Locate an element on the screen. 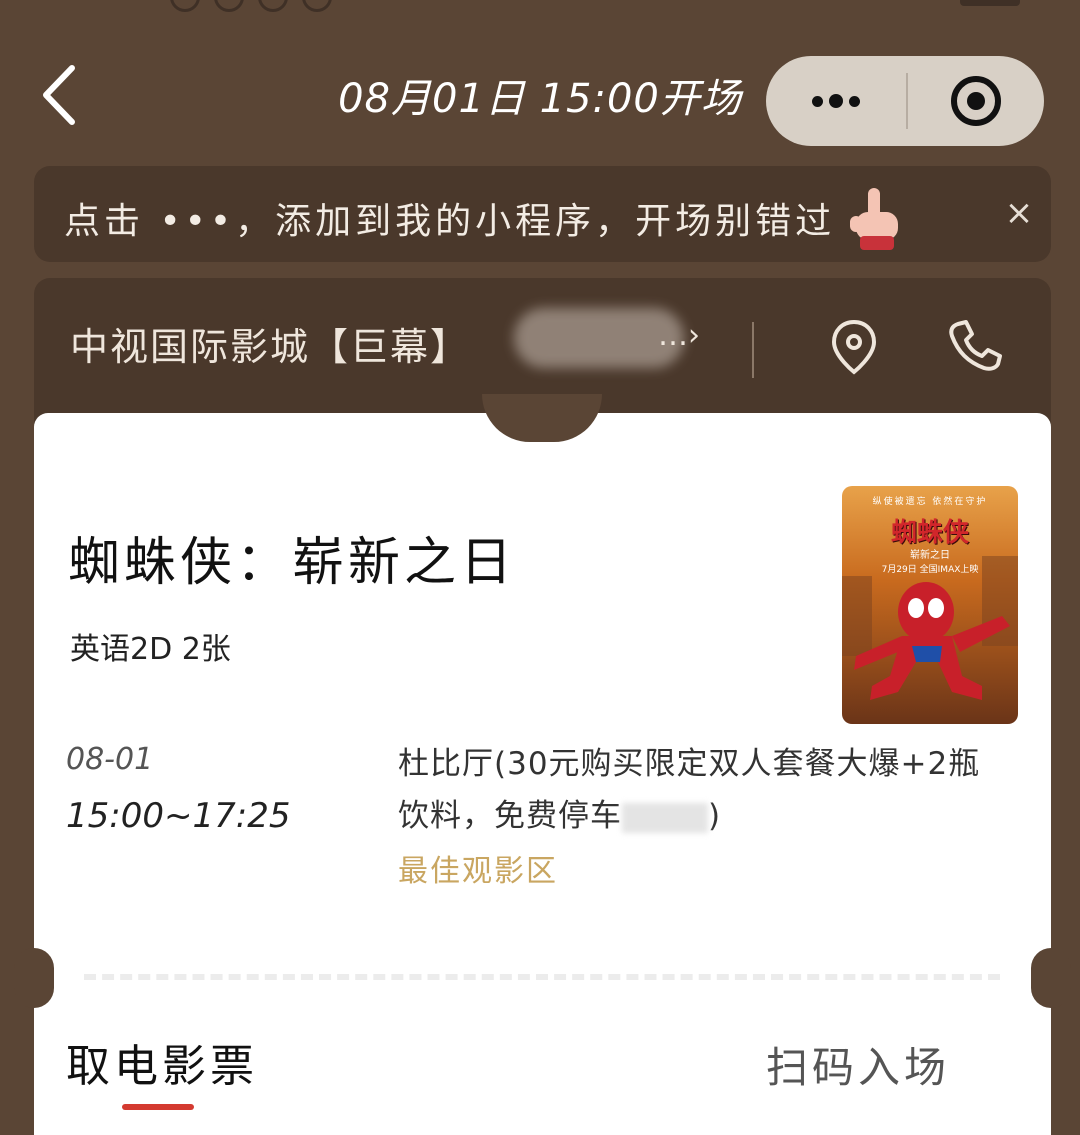 The width and height of the screenshot is (1080, 1135). hall-info-blurred is located at coordinates (665, 817).